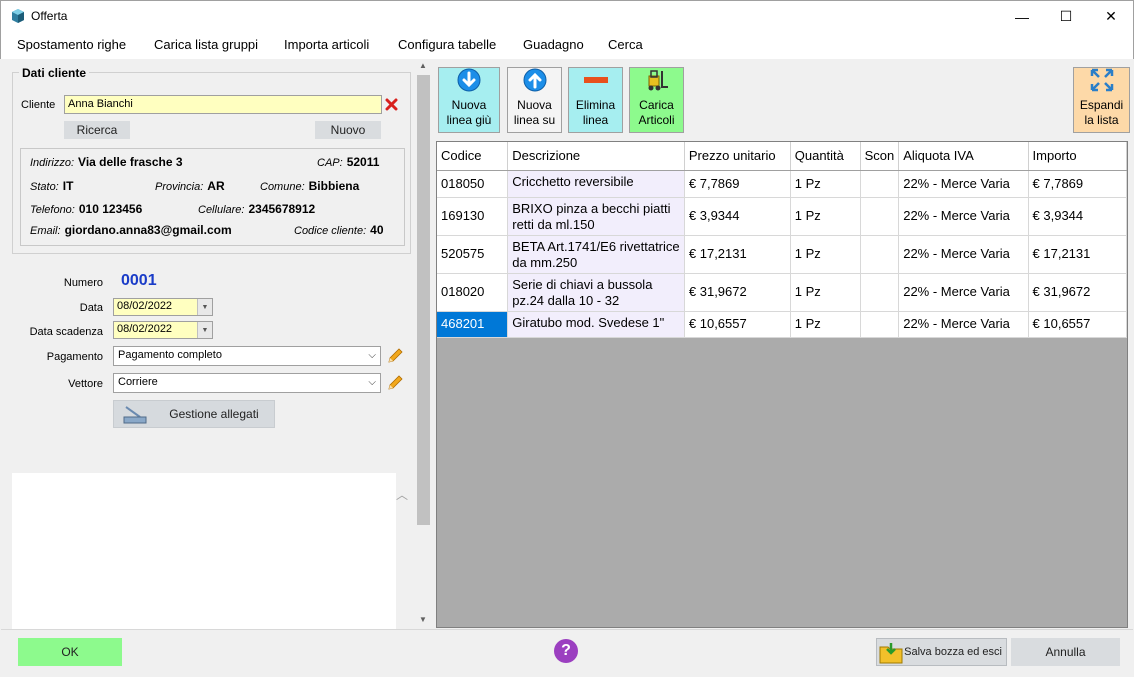  Describe the element at coordinates (38, 105) in the screenshot. I see `cliente-label: Cliente` at that location.